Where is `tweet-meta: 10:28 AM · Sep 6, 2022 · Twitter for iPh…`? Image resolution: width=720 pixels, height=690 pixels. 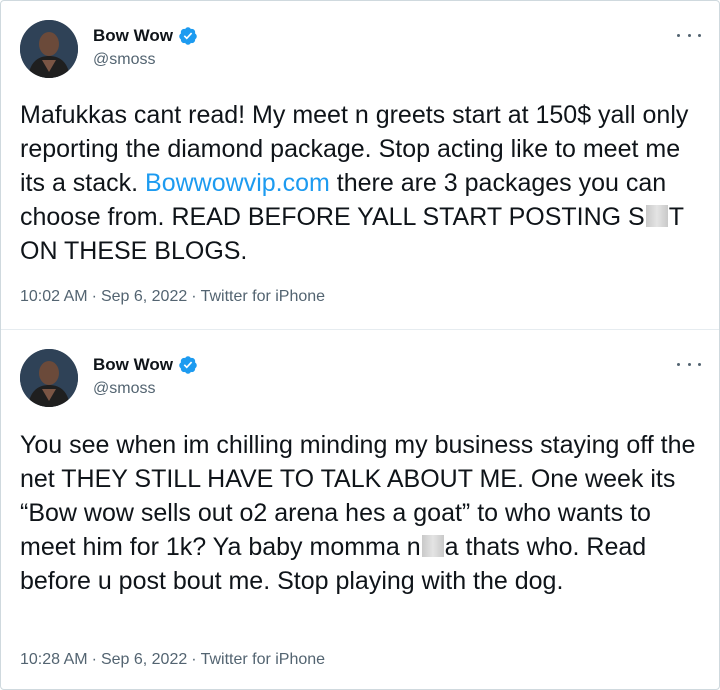 tweet-meta: 10:28 AM · Sep 6, 2022 · Twitter for iPh… is located at coordinates (172, 660).